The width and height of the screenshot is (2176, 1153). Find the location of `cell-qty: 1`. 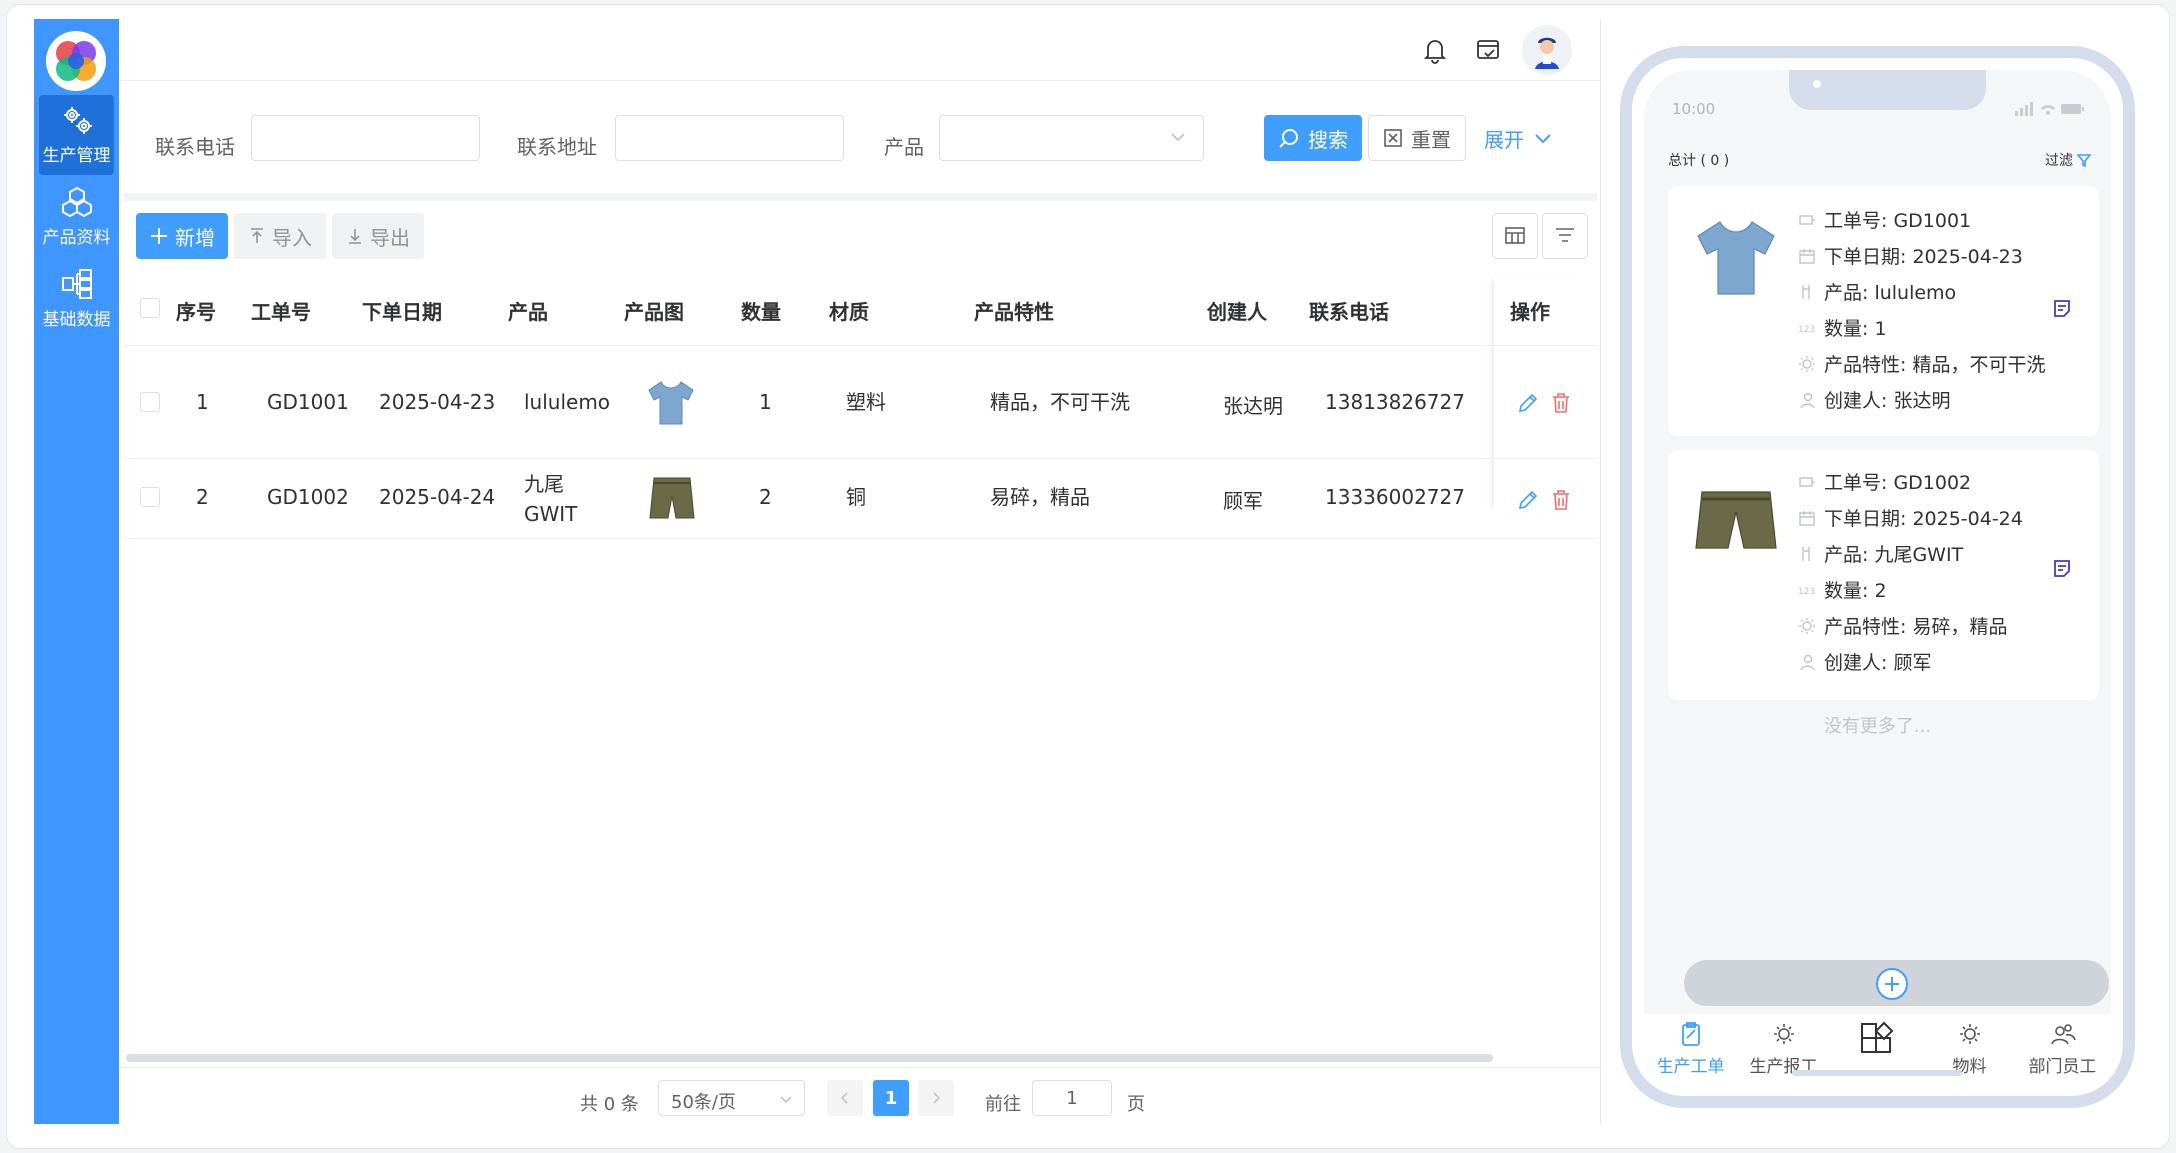

cell-qty: 1 is located at coordinates (765, 402).